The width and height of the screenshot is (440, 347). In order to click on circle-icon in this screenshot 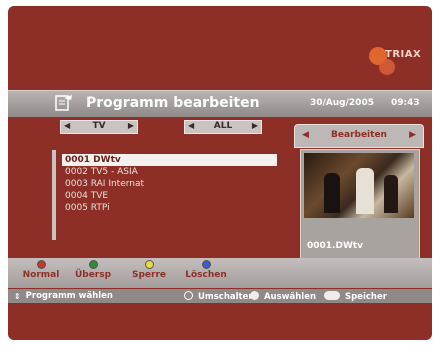, I will do `click(188, 295)`.